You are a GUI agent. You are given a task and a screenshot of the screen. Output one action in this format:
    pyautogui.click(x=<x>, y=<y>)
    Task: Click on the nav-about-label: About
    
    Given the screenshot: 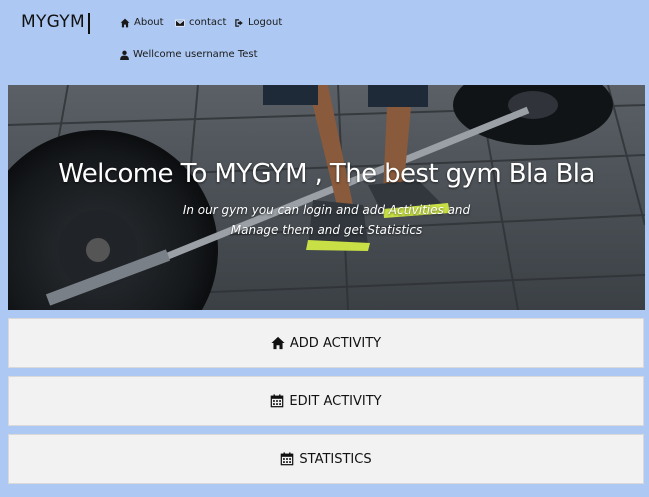 What is the action you would take?
    pyautogui.click(x=149, y=22)
    